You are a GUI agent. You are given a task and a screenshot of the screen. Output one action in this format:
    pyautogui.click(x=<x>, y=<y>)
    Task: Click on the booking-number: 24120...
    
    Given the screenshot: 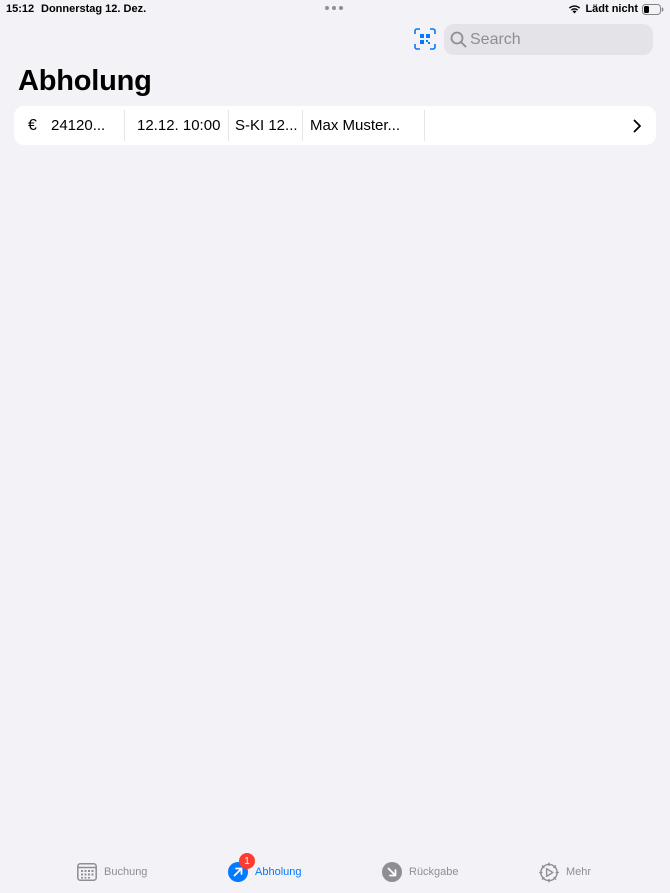 What is the action you would take?
    pyautogui.click(x=78, y=125)
    